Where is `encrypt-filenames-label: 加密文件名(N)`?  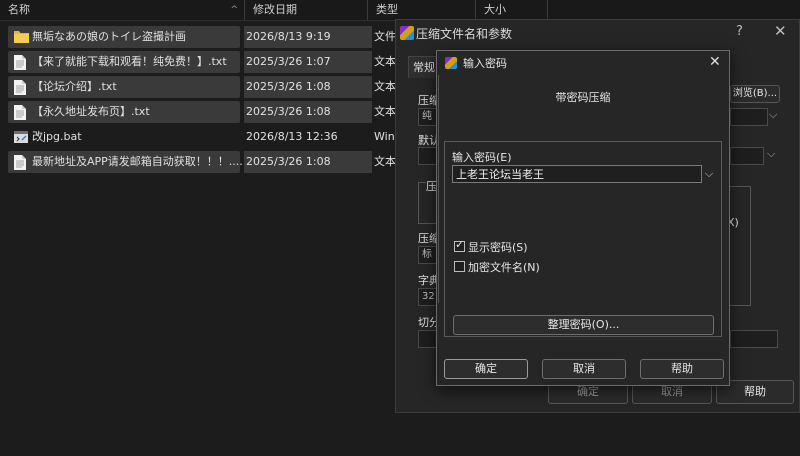
encrypt-filenames-label: 加密文件名(N) is located at coordinates (504, 267).